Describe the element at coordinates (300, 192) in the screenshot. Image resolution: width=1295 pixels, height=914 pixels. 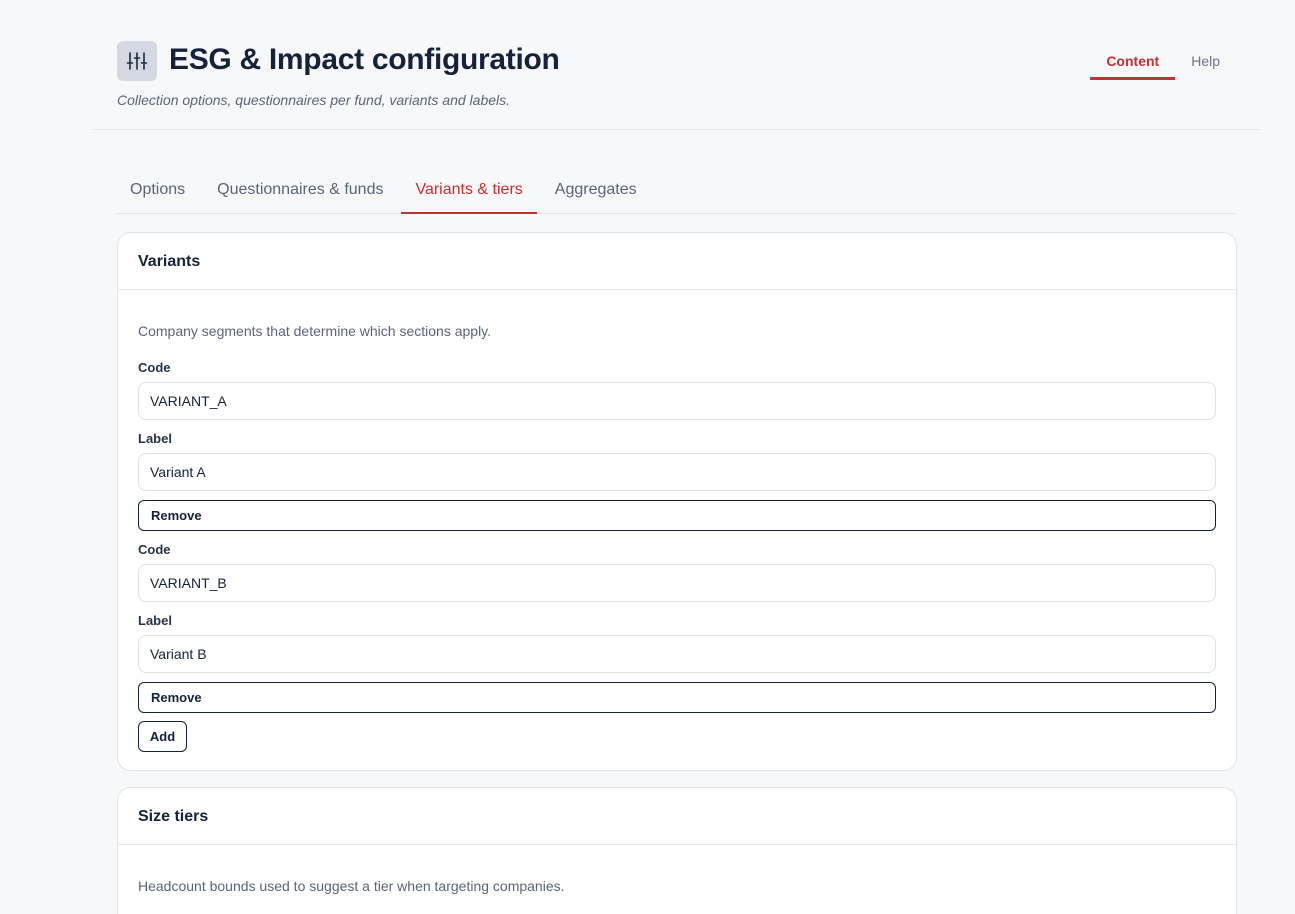
I see `tab-questionnaires-funds: Questionnaires & funds` at that location.